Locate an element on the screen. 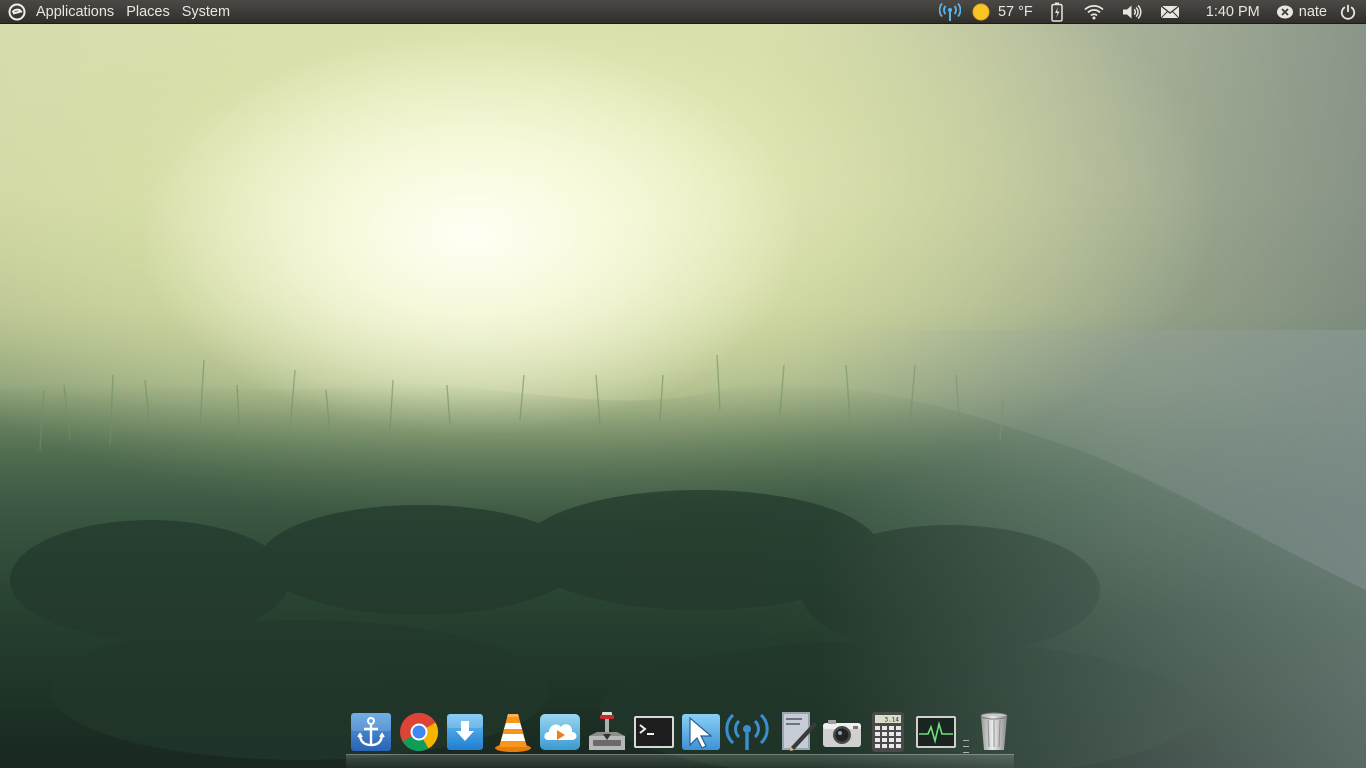 Image resolution: width=1366 pixels, height=768 pixels. trash-icon is located at coordinates (994, 731).